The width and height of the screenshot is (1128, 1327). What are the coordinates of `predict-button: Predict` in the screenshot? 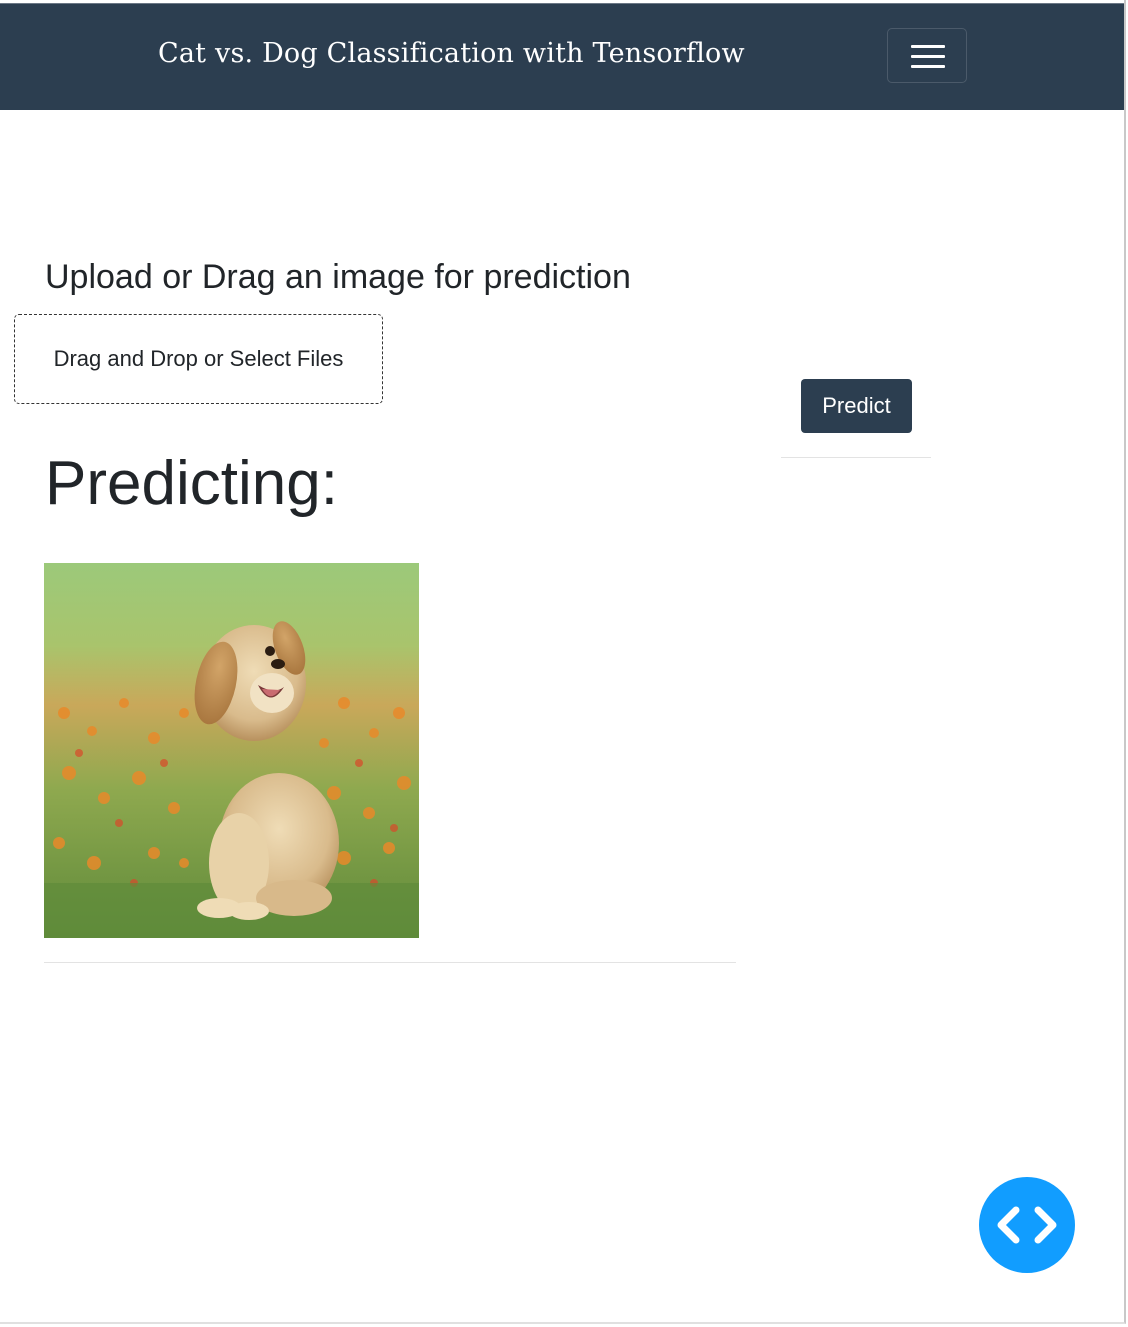 It's located at (856, 406).